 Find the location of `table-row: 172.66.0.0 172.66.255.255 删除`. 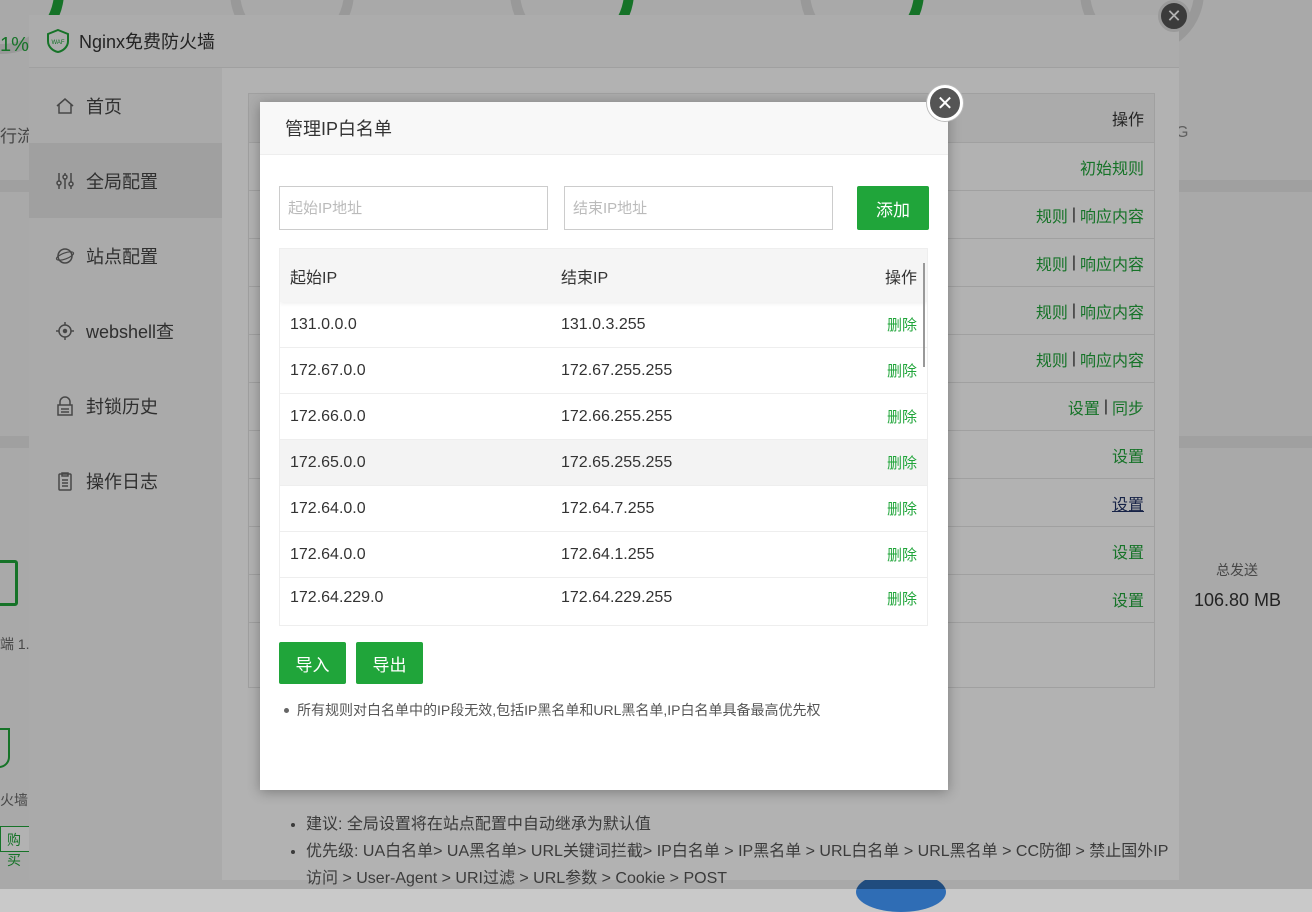

table-row: 172.66.0.0 172.66.255.255 删除 is located at coordinates (603, 417).